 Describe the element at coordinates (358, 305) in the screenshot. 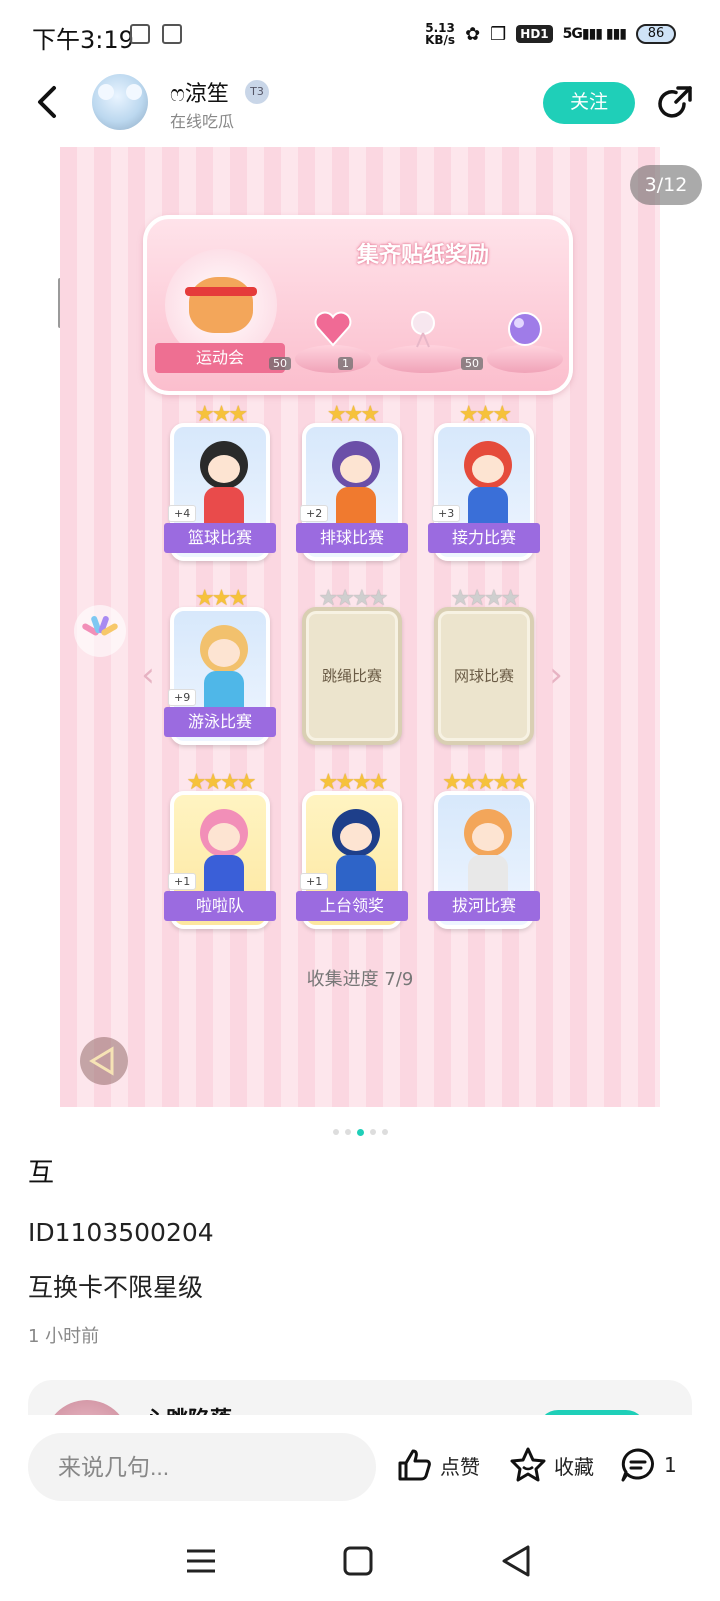

I see `sticker-reward-banner: 运动会 集齐贴纸奖励 50 1 50` at that location.